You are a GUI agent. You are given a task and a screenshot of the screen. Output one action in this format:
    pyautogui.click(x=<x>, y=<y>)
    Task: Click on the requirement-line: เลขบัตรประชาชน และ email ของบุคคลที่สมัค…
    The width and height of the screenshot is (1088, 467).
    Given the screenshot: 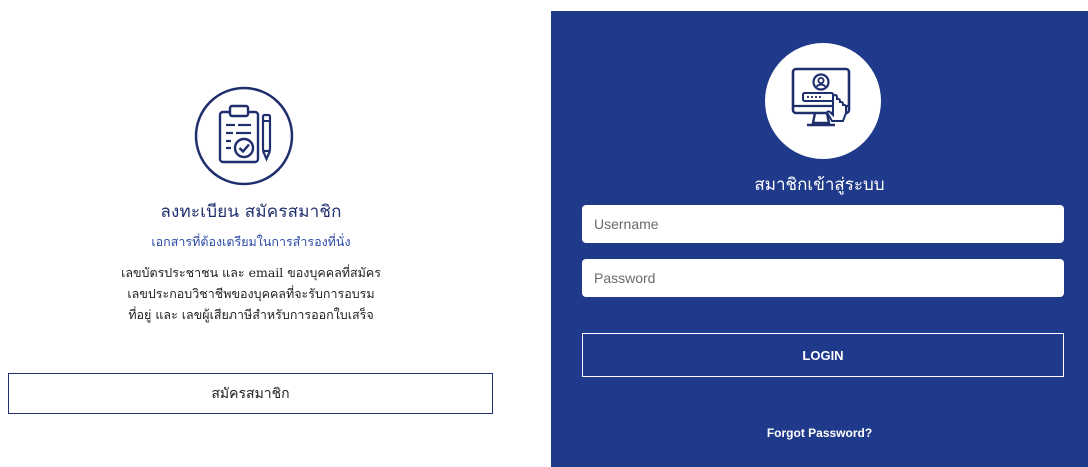 What is the action you would take?
    pyautogui.click(x=251, y=272)
    